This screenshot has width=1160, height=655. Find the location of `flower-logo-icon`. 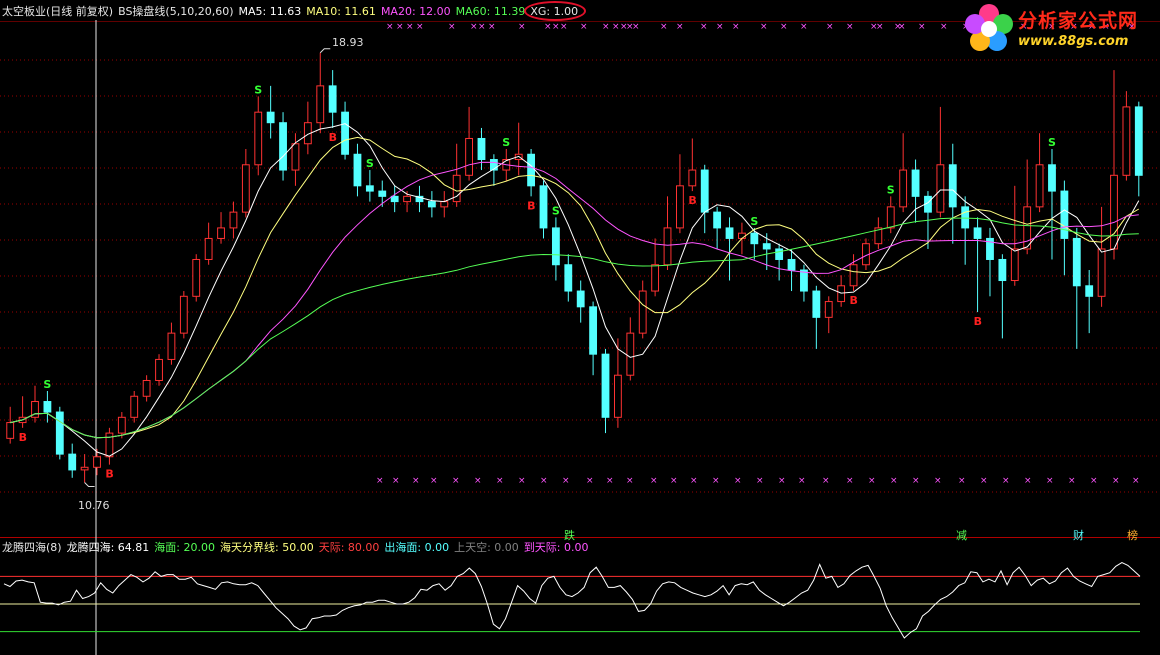

flower-logo-icon is located at coordinates (989, 27).